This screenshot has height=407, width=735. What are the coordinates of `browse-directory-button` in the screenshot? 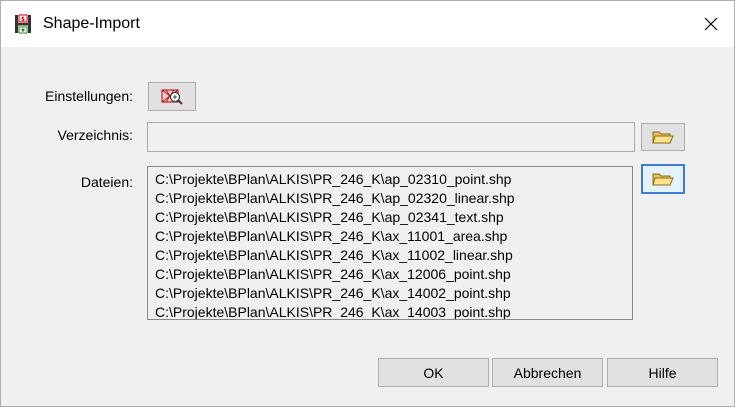 It's located at (663, 137).